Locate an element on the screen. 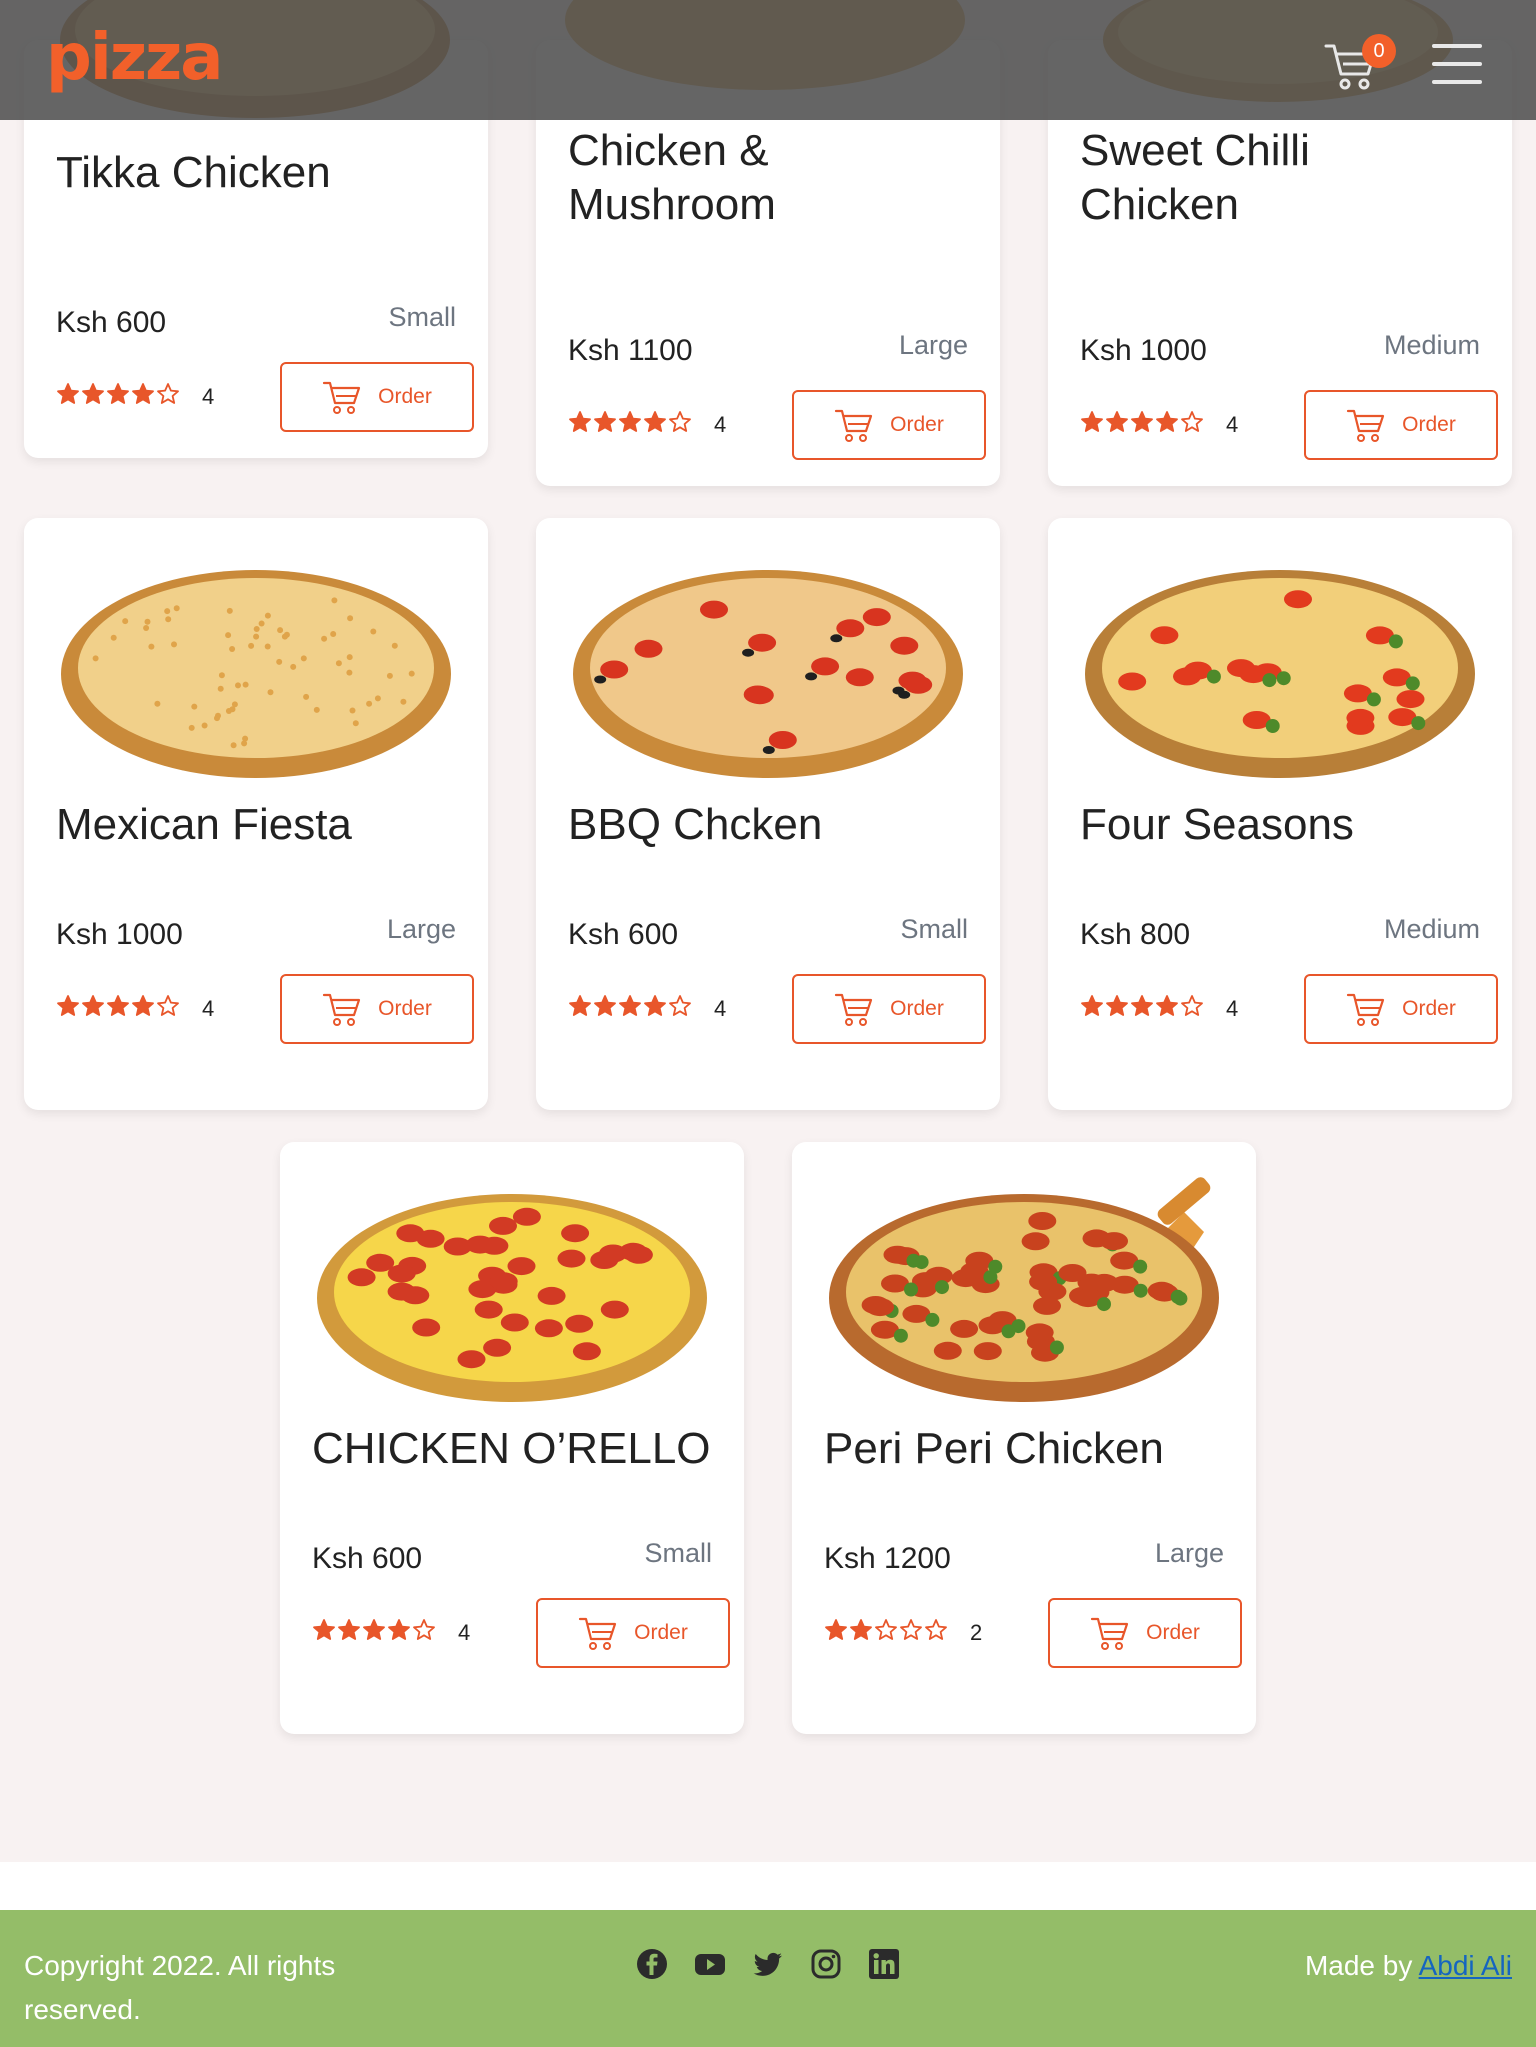  pizza-card: CHICKEN O’RELLO Ksh 600 Small 4 Order is located at coordinates (512, 1438).